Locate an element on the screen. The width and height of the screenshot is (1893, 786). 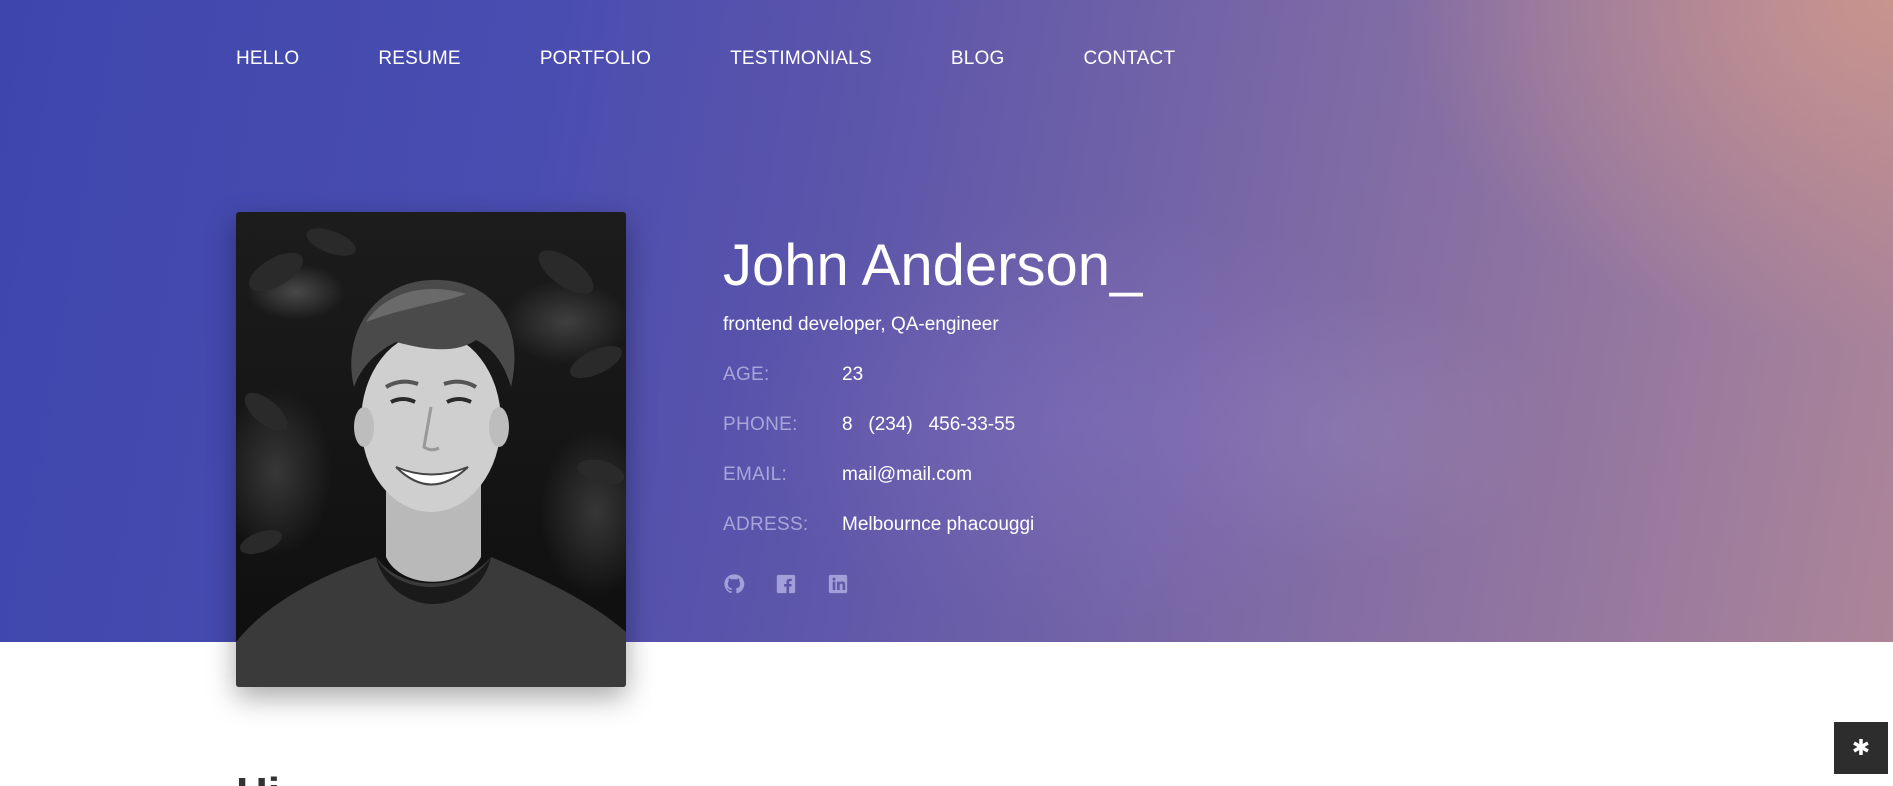
nav-item-hello: HELLO is located at coordinates (267, 59).